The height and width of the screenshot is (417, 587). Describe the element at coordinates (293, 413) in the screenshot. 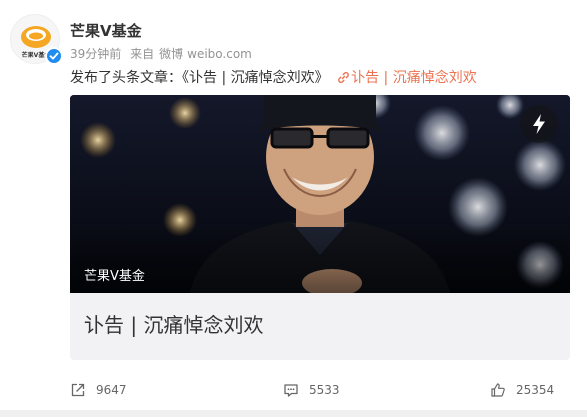

I see `divider` at that location.